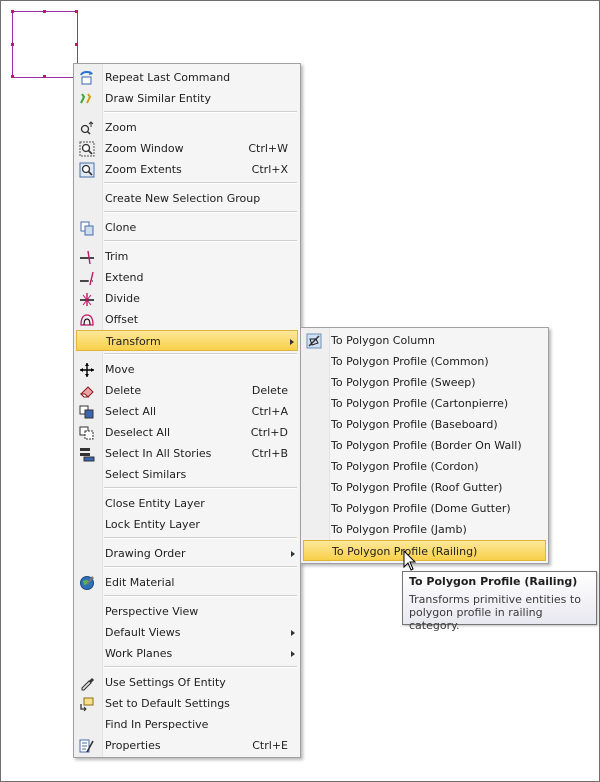 Image resolution: width=600 pixels, height=782 pixels. Describe the element at coordinates (152, 611) in the screenshot. I see `menu-item-label: Perspective View` at that location.